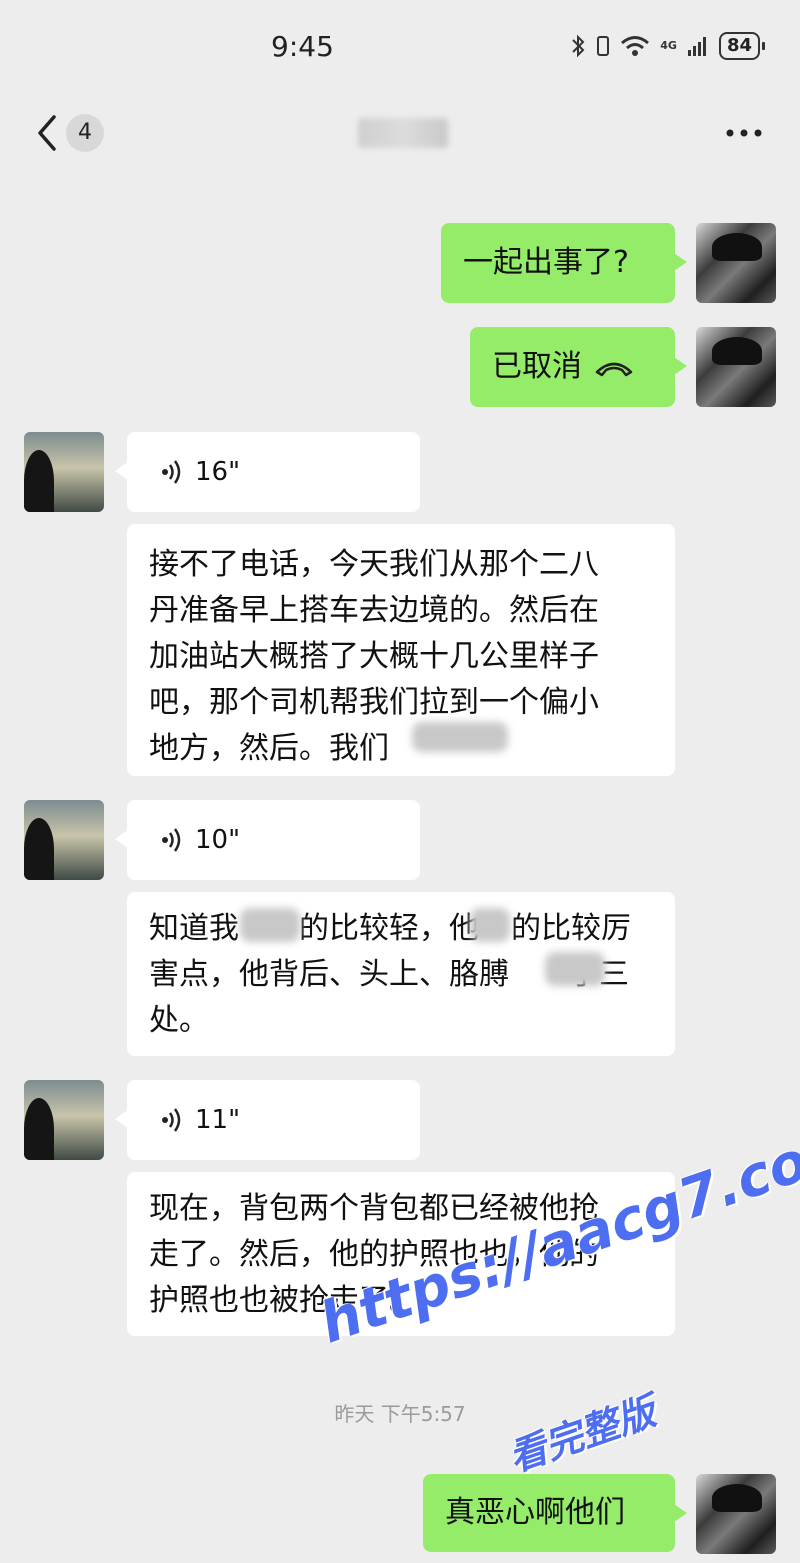 This screenshot has width=800, height=1563. Describe the element at coordinates (742, 46) in the screenshot. I see `battery-indicator: 84` at that location.